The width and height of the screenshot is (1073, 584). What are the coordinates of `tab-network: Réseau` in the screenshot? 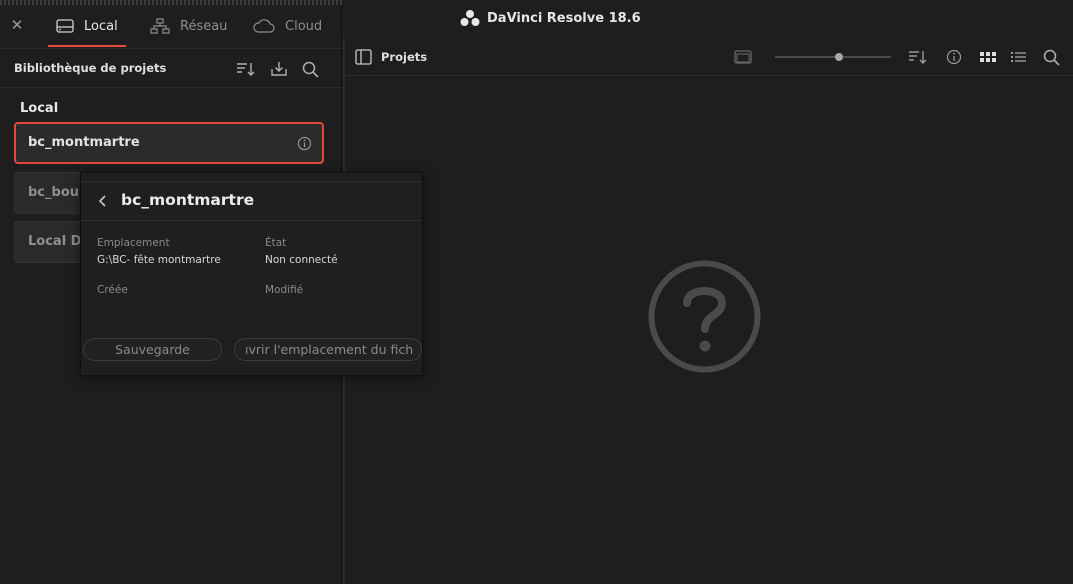 It's located at (188, 26).